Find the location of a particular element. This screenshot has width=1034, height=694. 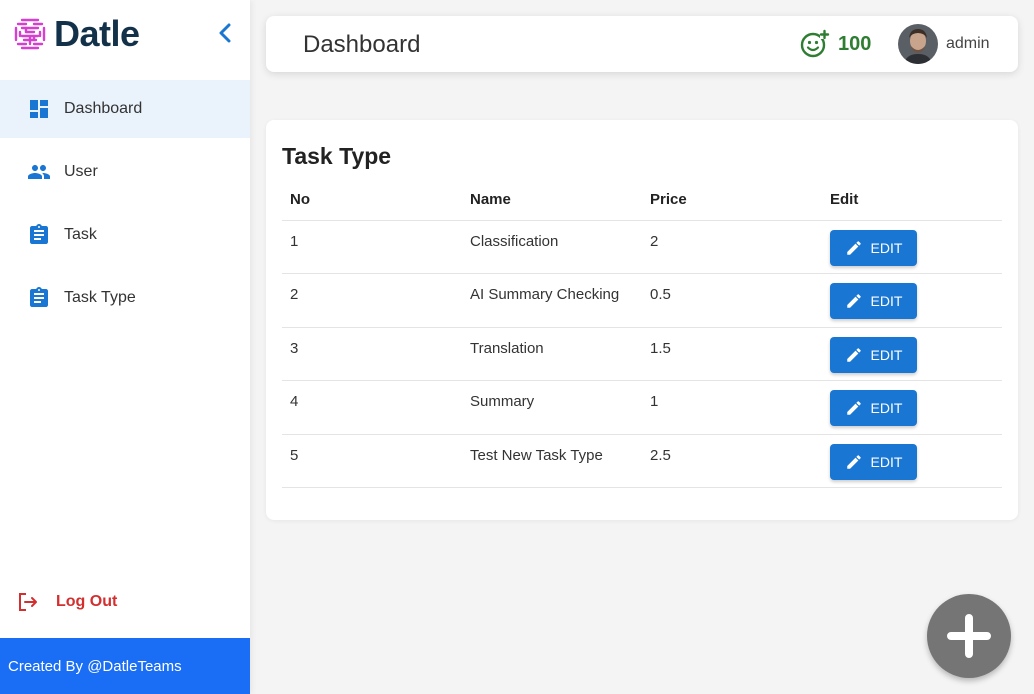

table-row: 5 Test New Task Type 2.5 EDIT is located at coordinates (642, 461).